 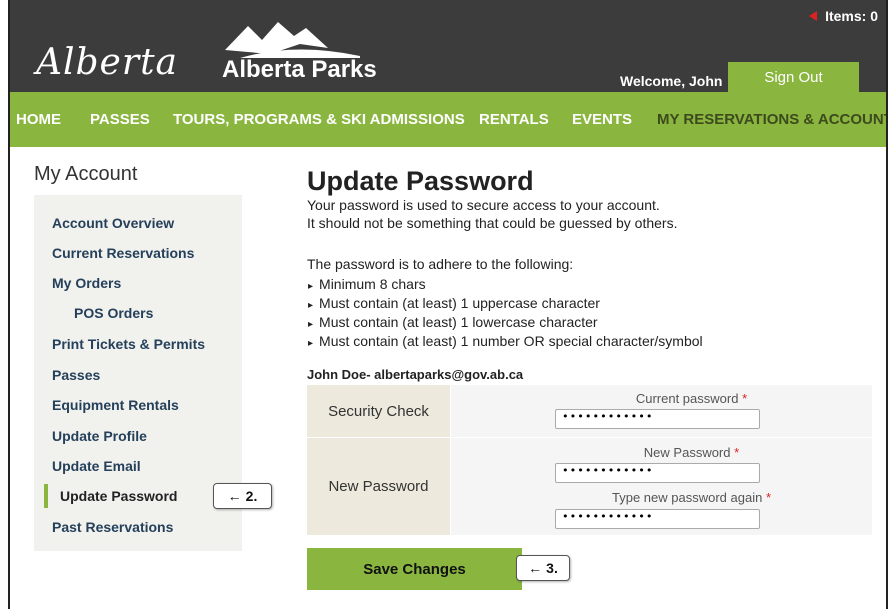 I want to click on nav-home: HOME, so click(x=38, y=119).